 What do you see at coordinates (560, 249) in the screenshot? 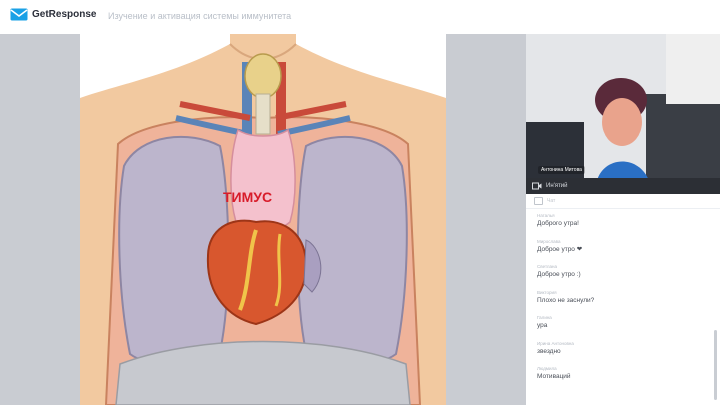
I see `message-text: Доброе утро ❤` at bounding box center [560, 249].